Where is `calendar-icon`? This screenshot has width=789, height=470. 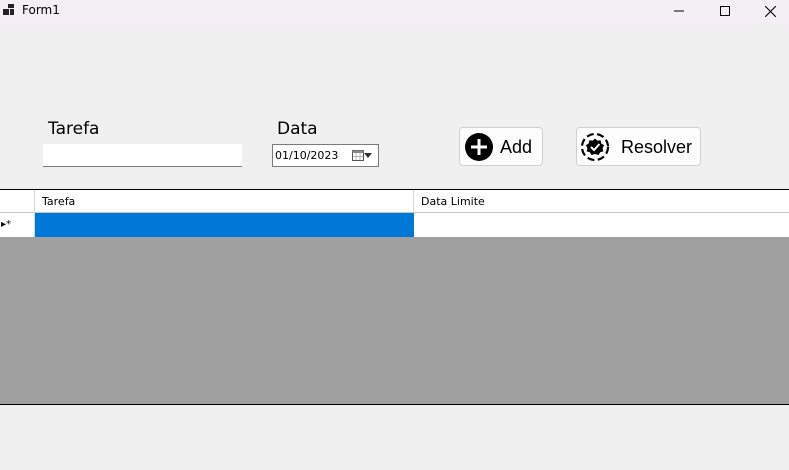 calendar-icon is located at coordinates (358, 155).